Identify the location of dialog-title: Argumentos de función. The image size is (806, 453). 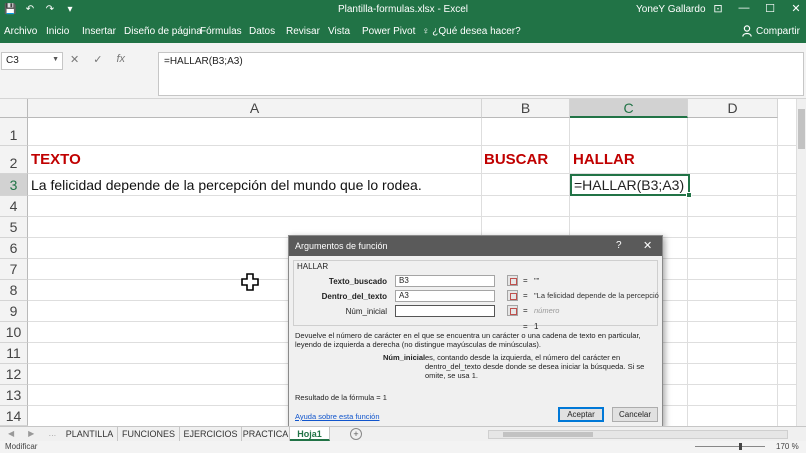
(475, 246).